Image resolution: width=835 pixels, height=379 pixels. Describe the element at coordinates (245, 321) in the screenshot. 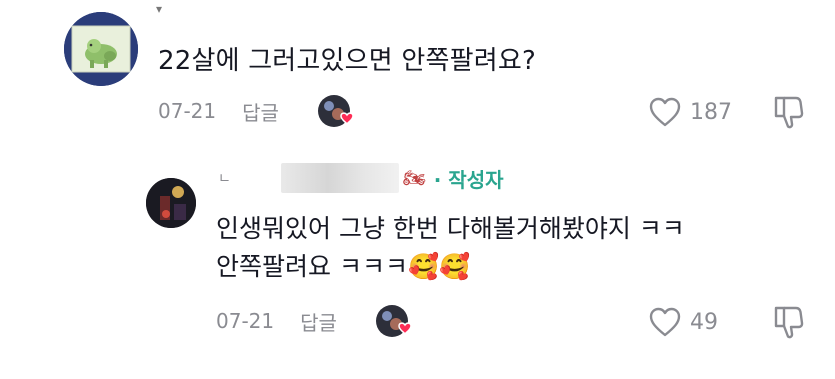

I see `reply-comment-date: 07-21` at that location.